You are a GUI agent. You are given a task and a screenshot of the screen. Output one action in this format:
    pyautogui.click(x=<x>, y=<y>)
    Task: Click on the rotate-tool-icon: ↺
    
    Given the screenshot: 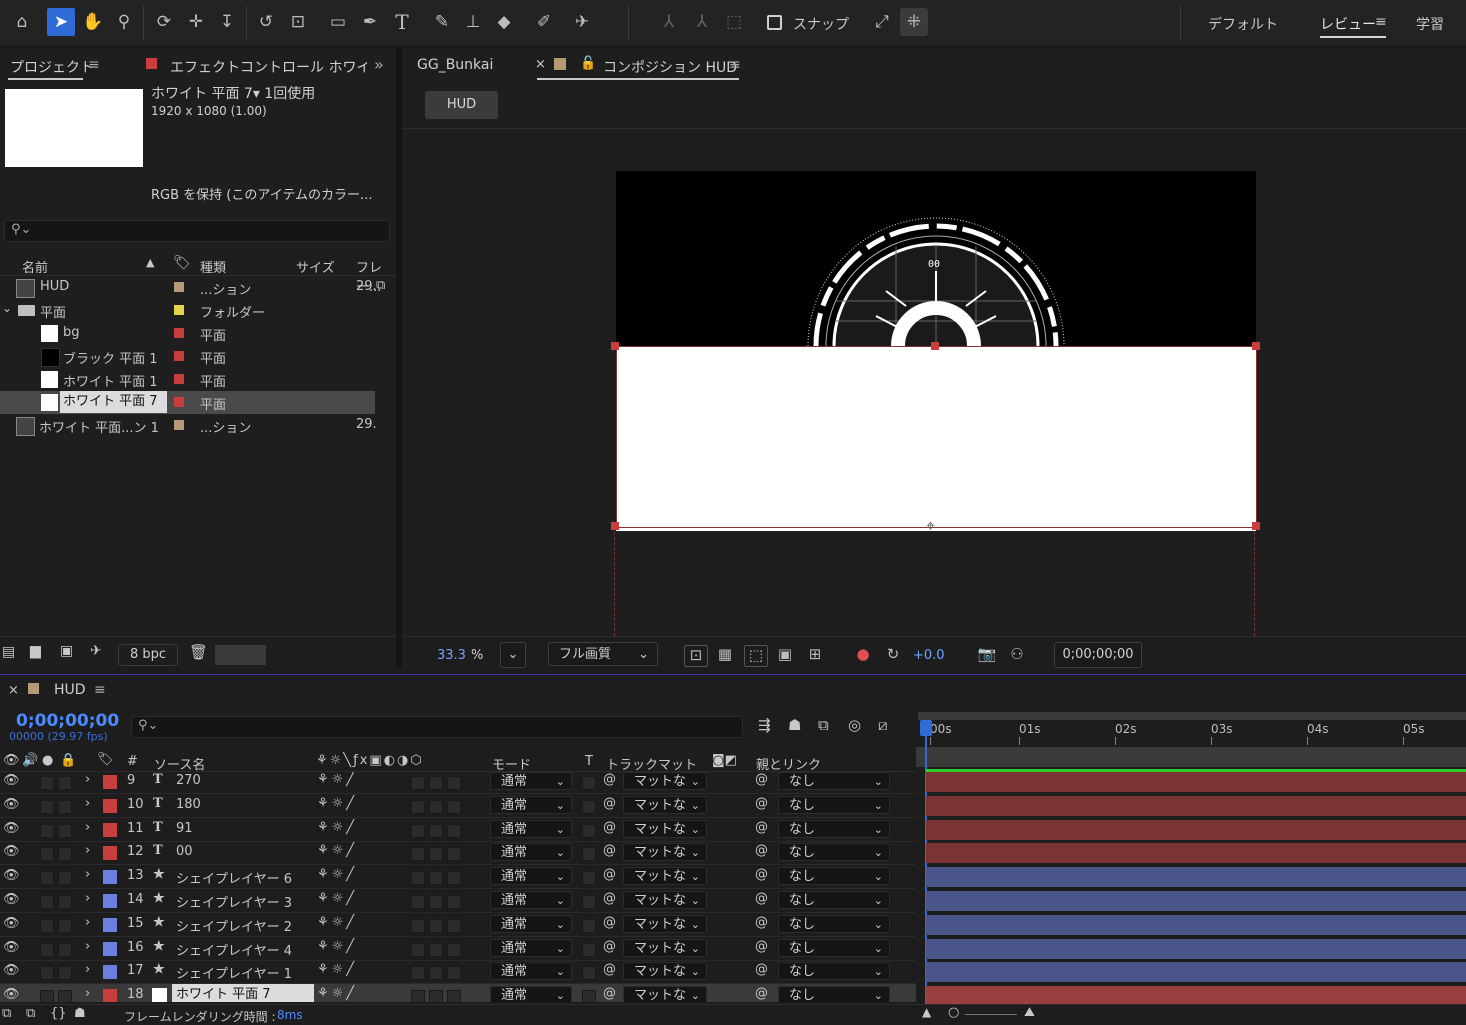 What is the action you would take?
    pyautogui.click(x=266, y=22)
    